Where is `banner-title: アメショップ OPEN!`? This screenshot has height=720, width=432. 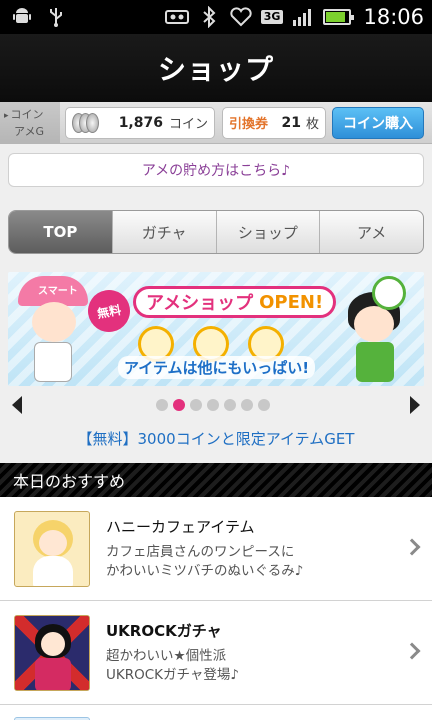
banner-title: アメショップ OPEN! is located at coordinates (235, 302).